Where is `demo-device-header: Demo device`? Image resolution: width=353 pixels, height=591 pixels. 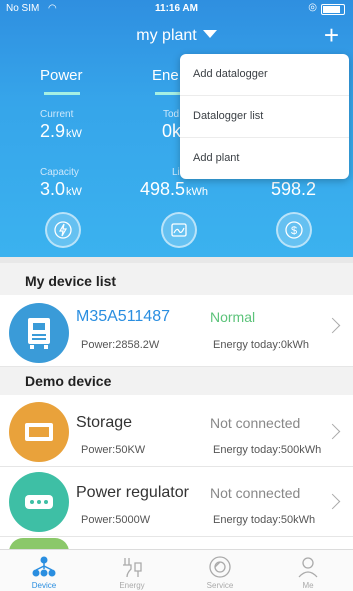
demo-device-header: Demo device is located at coordinates (176, 381).